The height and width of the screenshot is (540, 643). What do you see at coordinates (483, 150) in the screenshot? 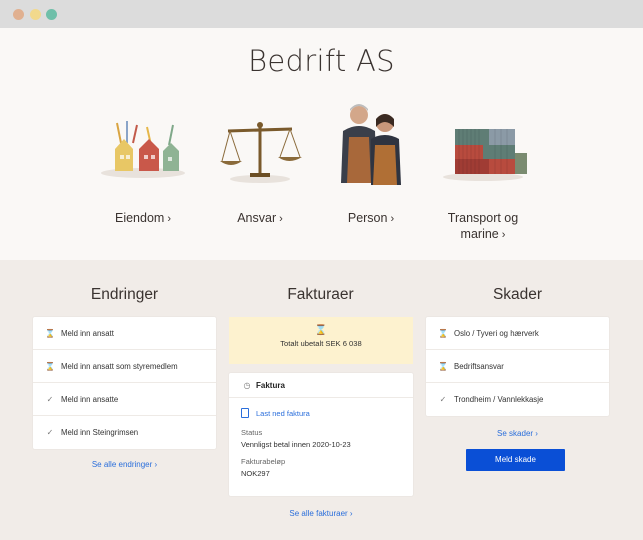
I see `containers-icon` at bounding box center [483, 150].